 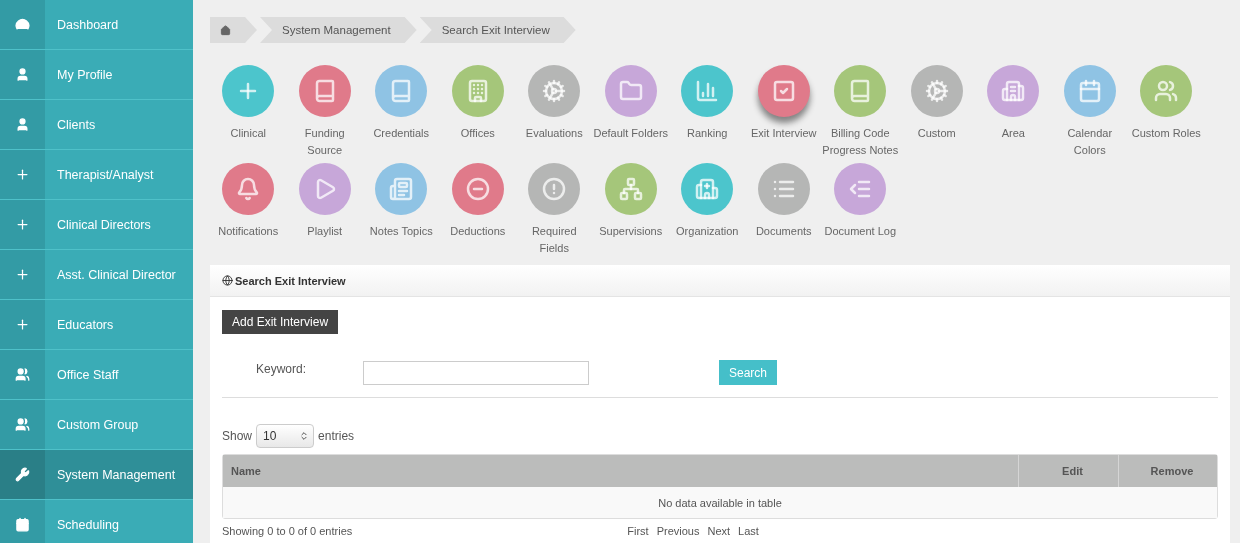 I want to click on sidebar-item: Asst. Clinical Director, so click(x=96, y=275).